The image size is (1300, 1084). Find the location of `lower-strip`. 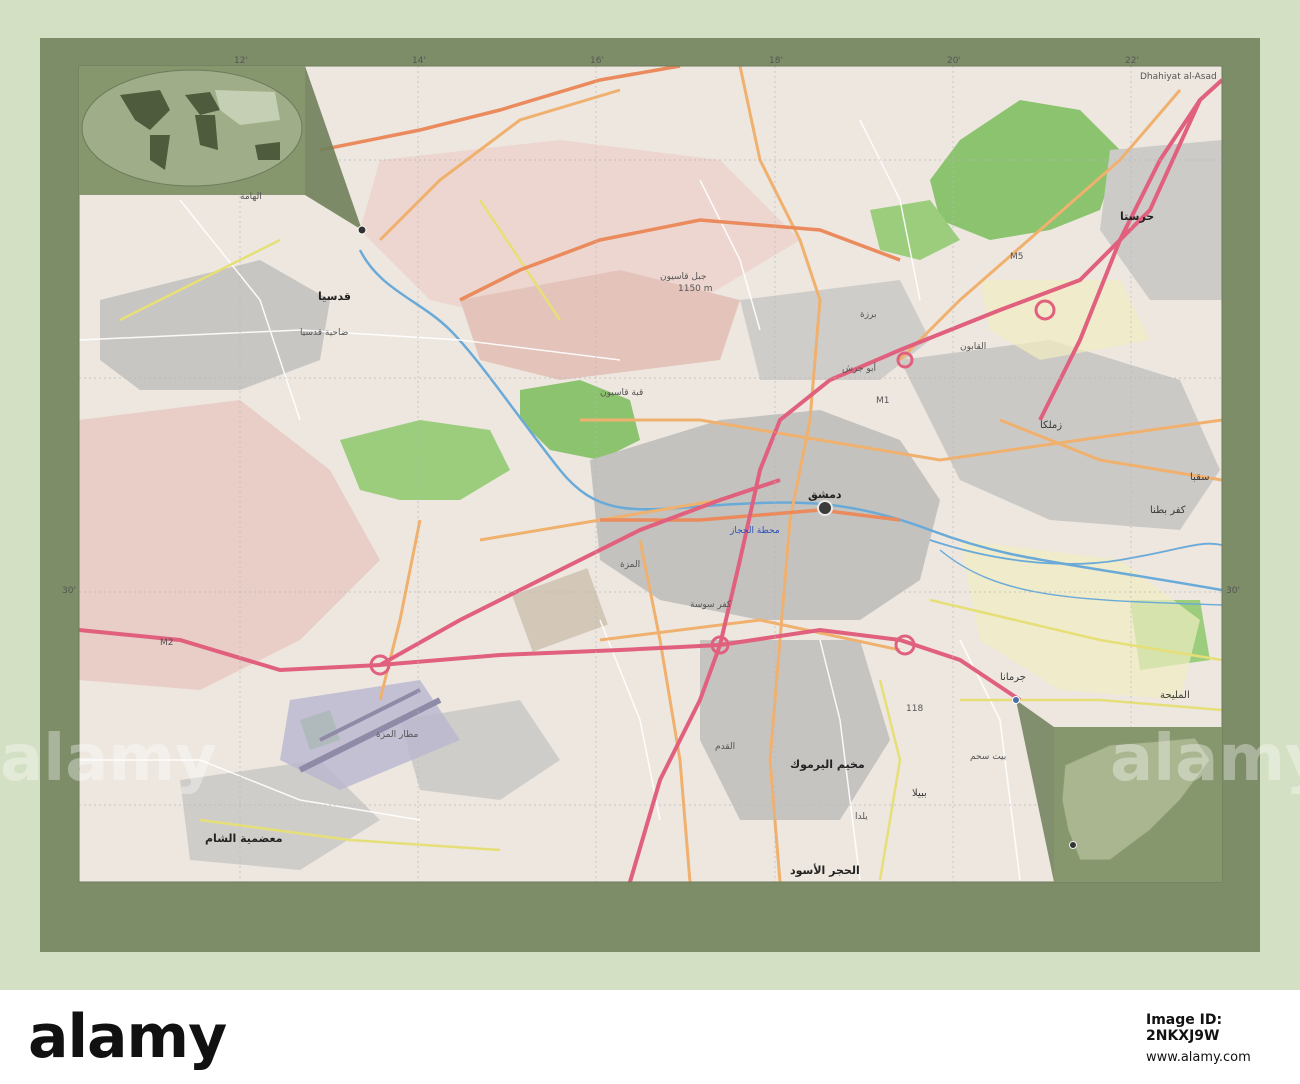

lower-strip is located at coordinates (650, 904).